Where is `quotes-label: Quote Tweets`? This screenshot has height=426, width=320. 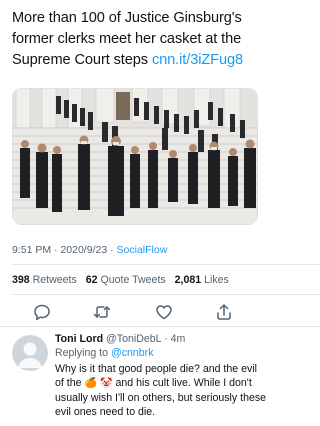
quotes-label: Quote Tweets is located at coordinates (133, 280).